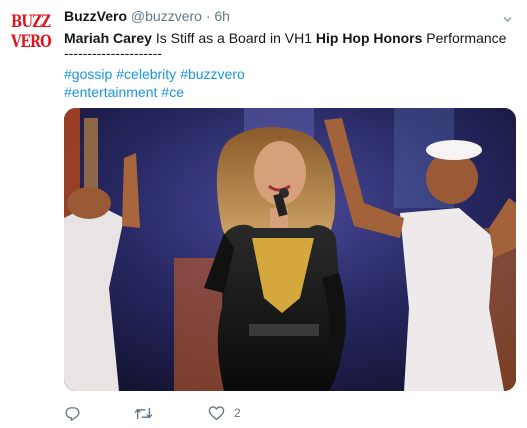 The width and height of the screenshot is (527, 428). I want to click on tweet-text-bold-2: Hip Hop Honors, so click(369, 38).